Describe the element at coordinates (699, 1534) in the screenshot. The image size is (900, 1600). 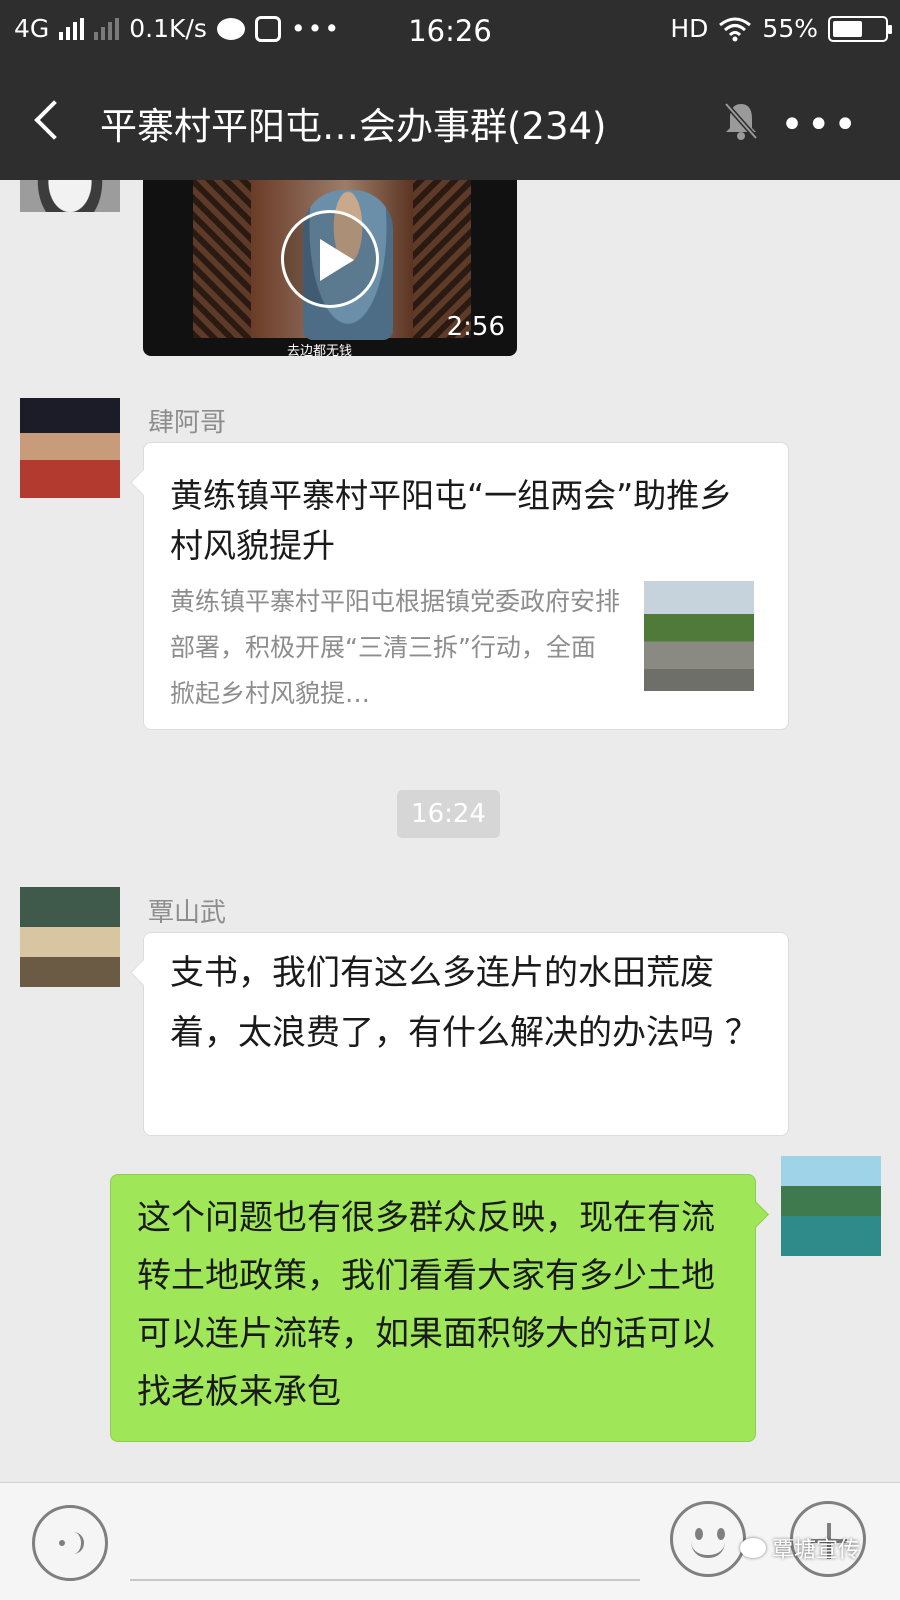
I see `emoji-eye-left` at that location.